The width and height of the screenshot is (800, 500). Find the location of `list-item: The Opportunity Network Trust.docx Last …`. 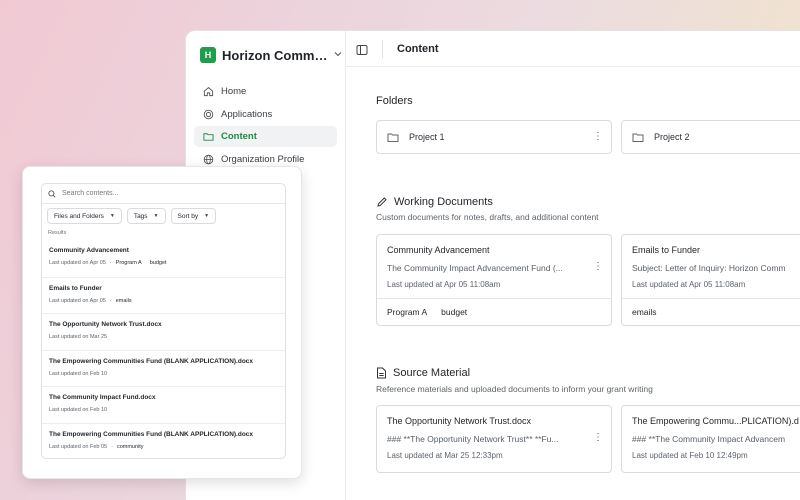

list-item: The Opportunity Network Trust.docx Last … is located at coordinates (163, 331).